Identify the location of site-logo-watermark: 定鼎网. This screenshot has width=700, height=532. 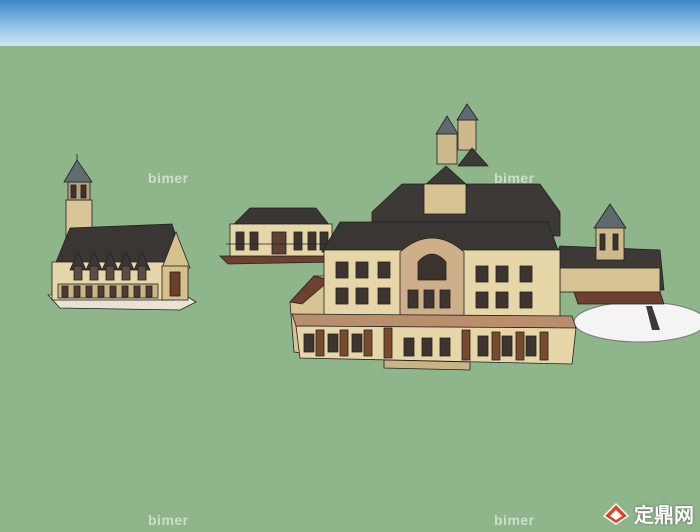
(648, 513).